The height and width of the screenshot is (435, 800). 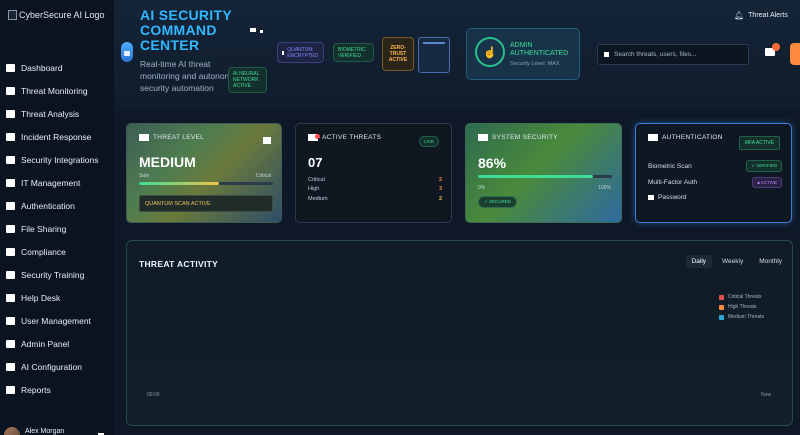 I want to click on threat-row-label: High, so click(x=314, y=189).